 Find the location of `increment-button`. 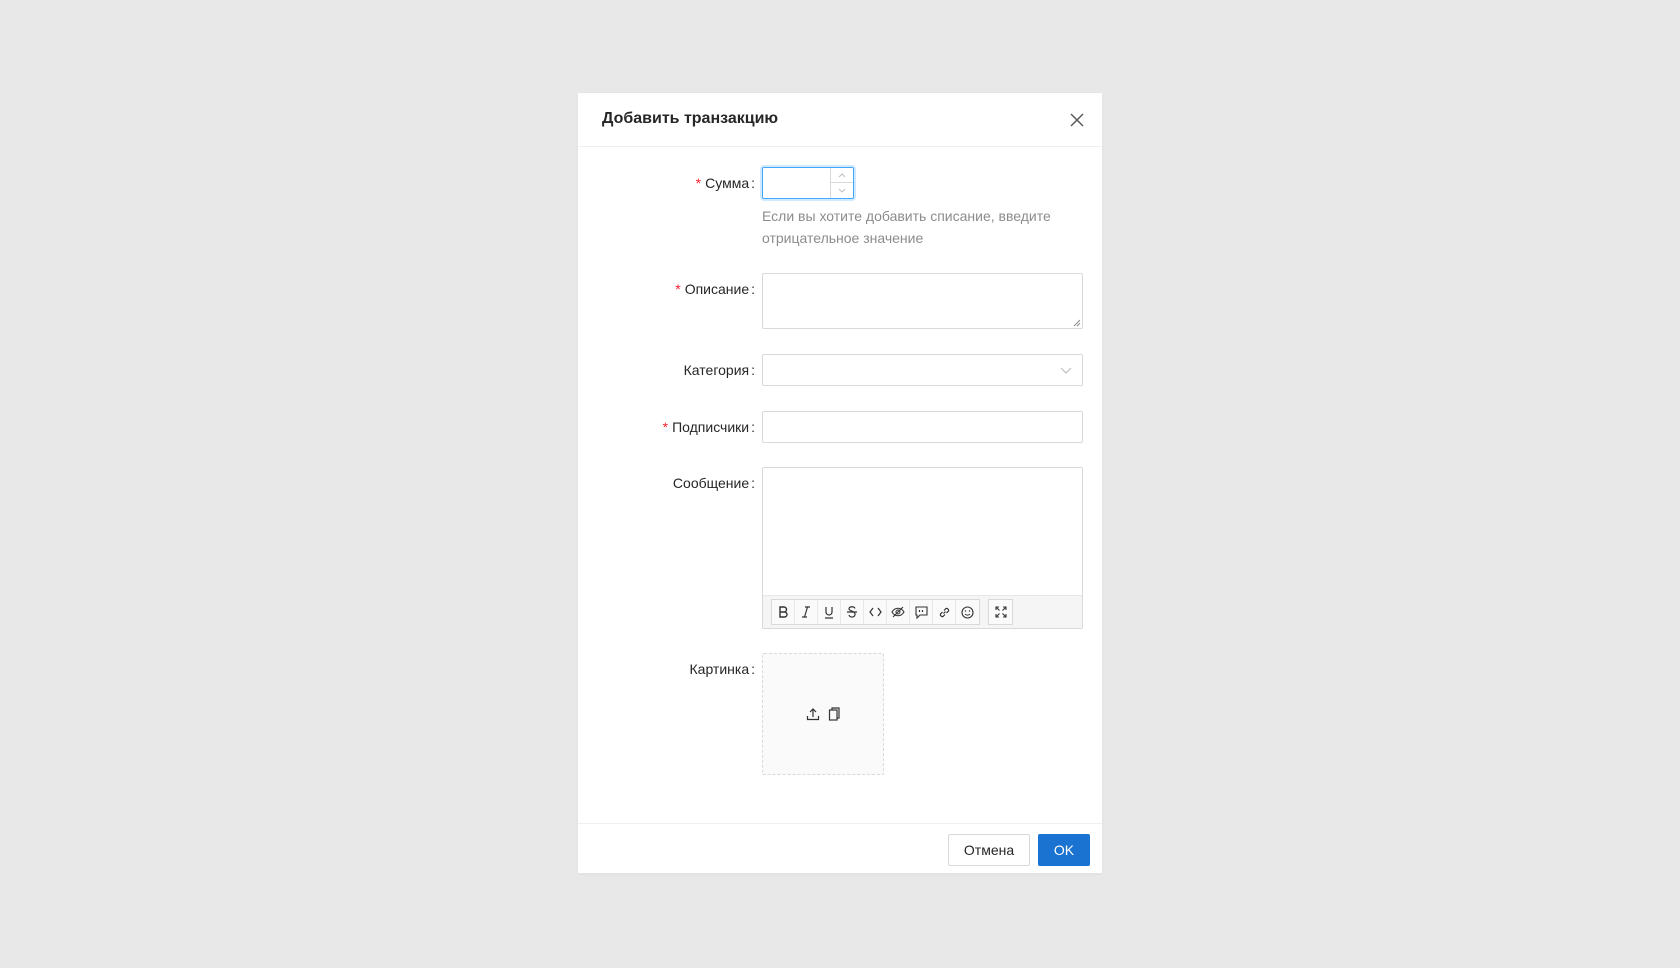

increment-button is located at coordinates (842, 175).